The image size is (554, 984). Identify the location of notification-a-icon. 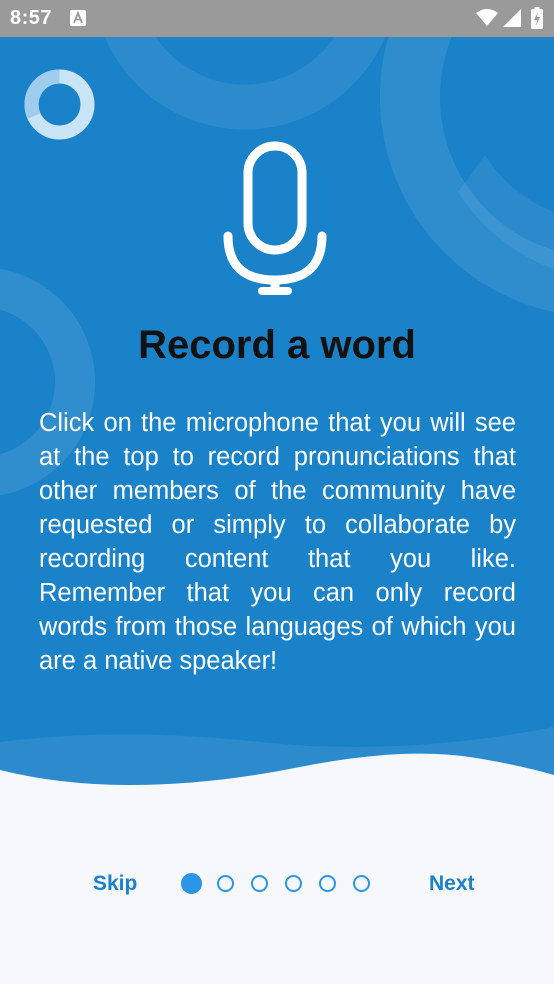
(78, 18).